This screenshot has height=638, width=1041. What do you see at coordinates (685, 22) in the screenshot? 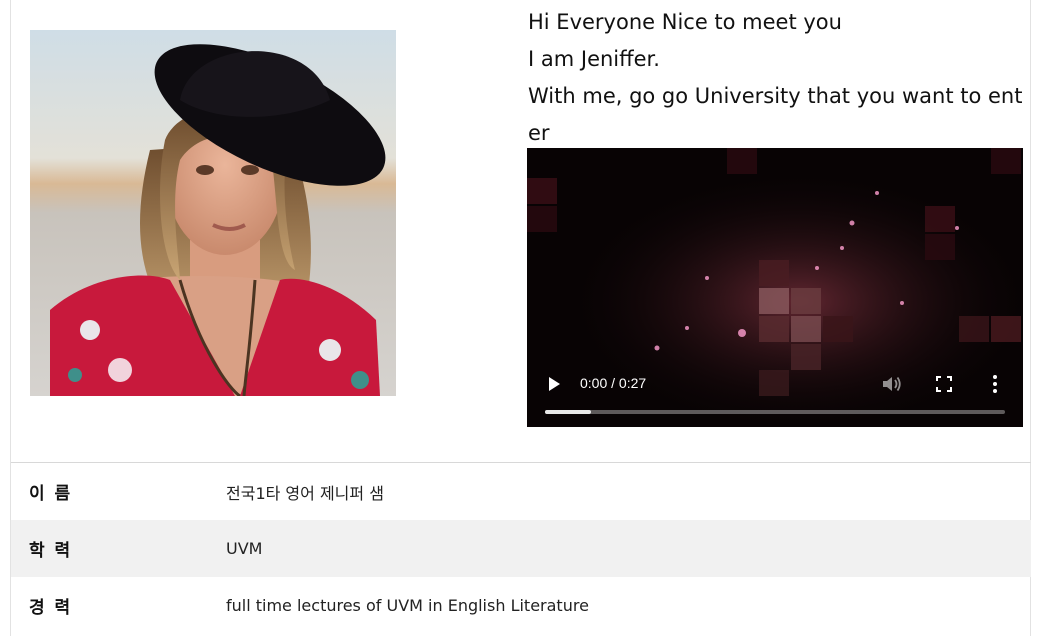
I see `intro-line-1: Hi Everyone Nice to meet you` at bounding box center [685, 22].